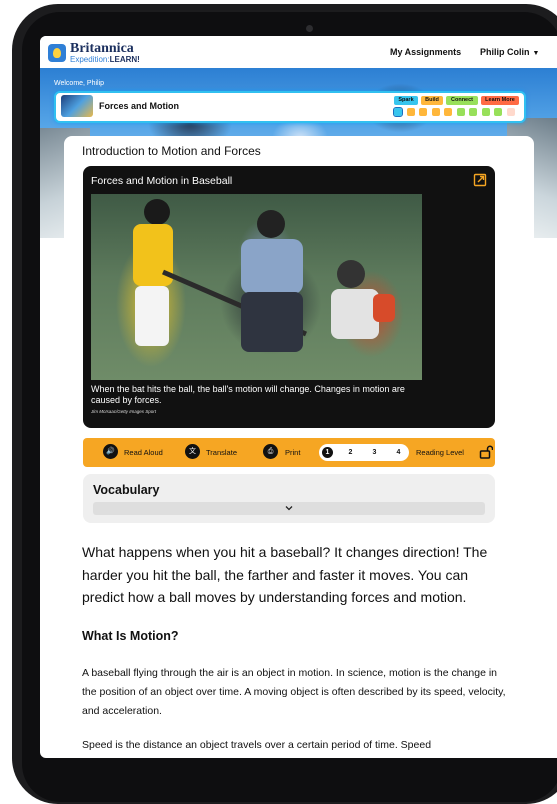 The height and width of the screenshot is (804, 557). What do you see at coordinates (192, 451) in the screenshot?
I see `translate-icon: 文` at bounding box center [192, 451].